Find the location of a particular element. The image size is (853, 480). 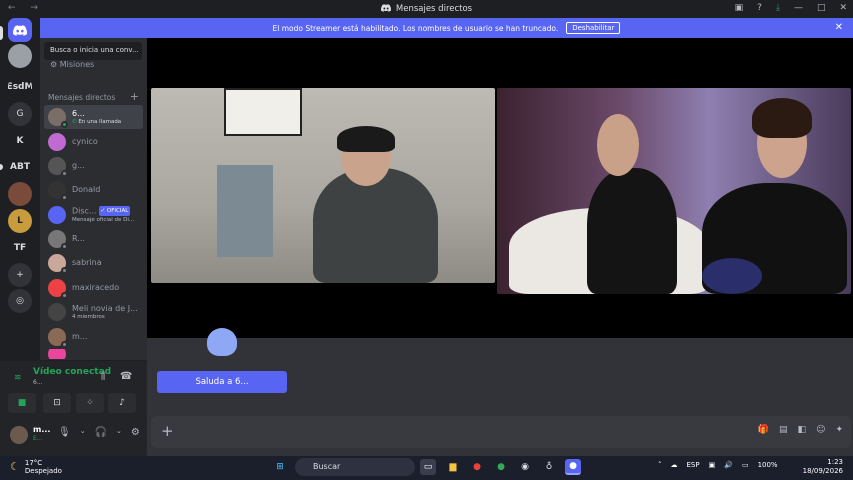

moon-icon: ☾ is located at coordinates (15, 466).